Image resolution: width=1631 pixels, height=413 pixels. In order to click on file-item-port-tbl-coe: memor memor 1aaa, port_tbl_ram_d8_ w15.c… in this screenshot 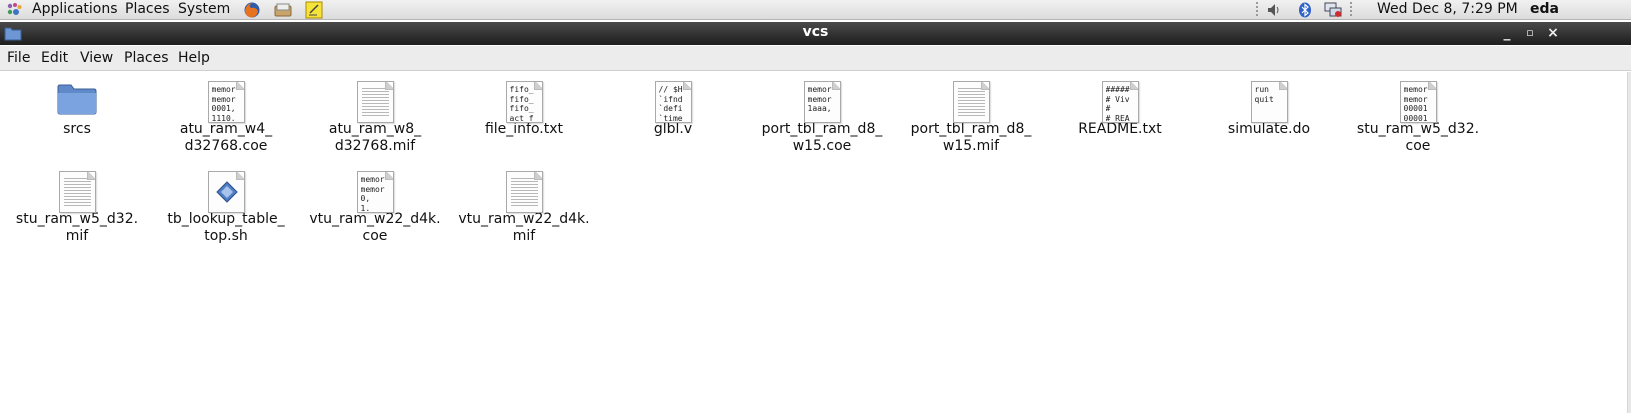, I will do `click(822, 113)`.